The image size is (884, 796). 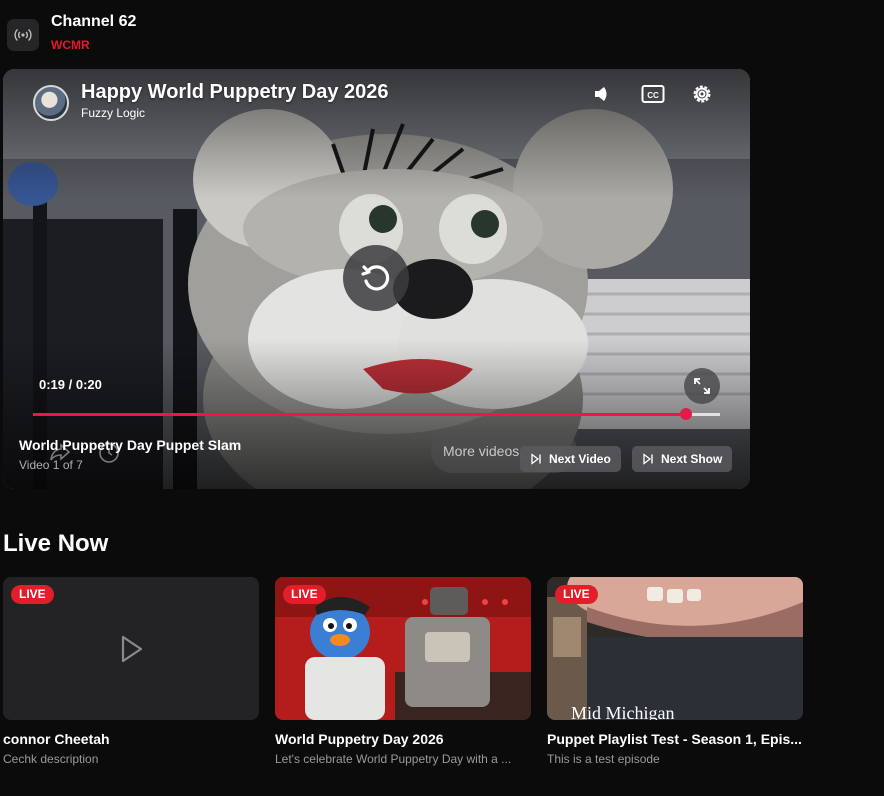 What do you see at coordinates (603, 759) in the screenshot?
I see `live-card-description: This is a test episode` at bounding box center [603, 759].